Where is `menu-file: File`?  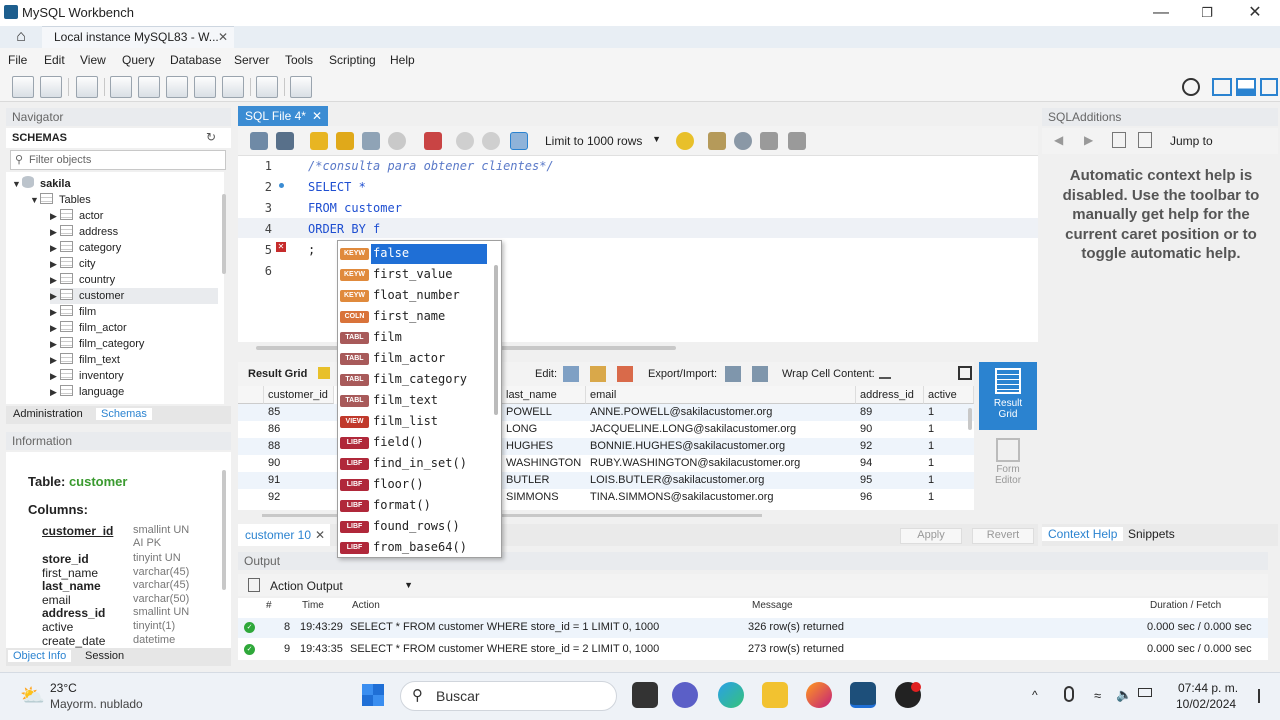
menu-file: File is located at coordinates (17, 60).